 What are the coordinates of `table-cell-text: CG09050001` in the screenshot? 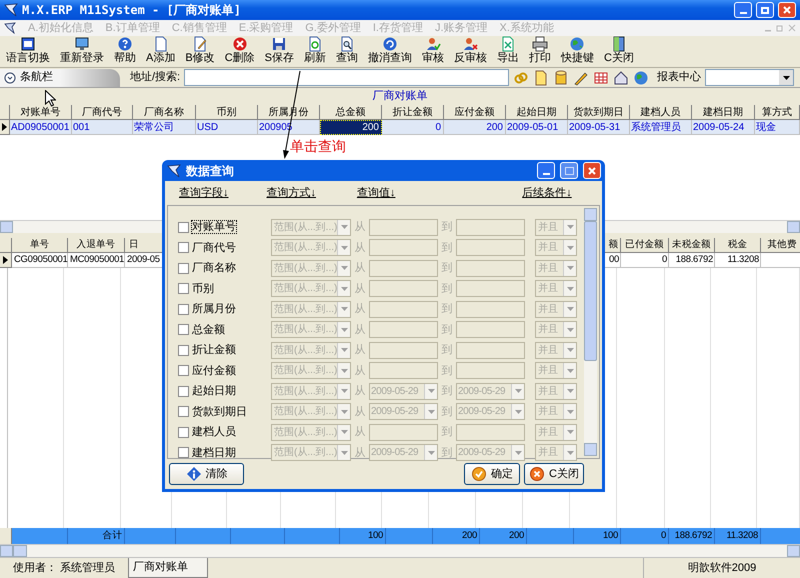 It's located at (41, 259).